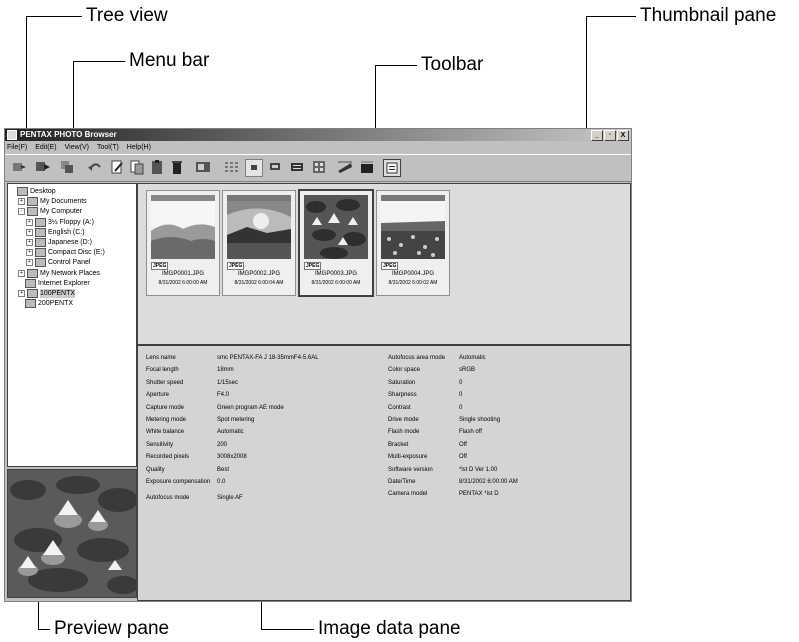 The width and height of the screenshot is (799, 642). What do you see at coordinates (367, 167) in the screenshot?
I see `pentax-remote-icon` at bounding box center [367, 167].